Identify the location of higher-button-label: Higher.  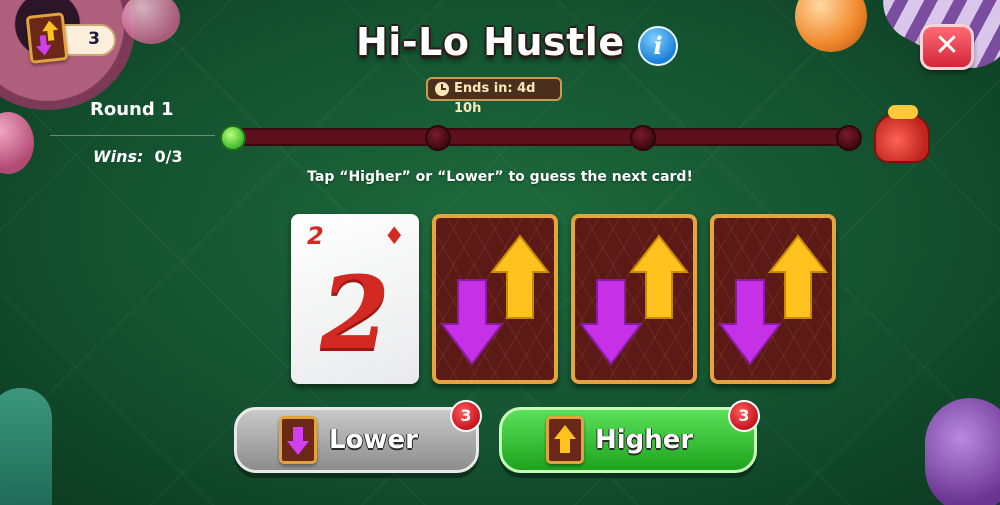
(644, 440).